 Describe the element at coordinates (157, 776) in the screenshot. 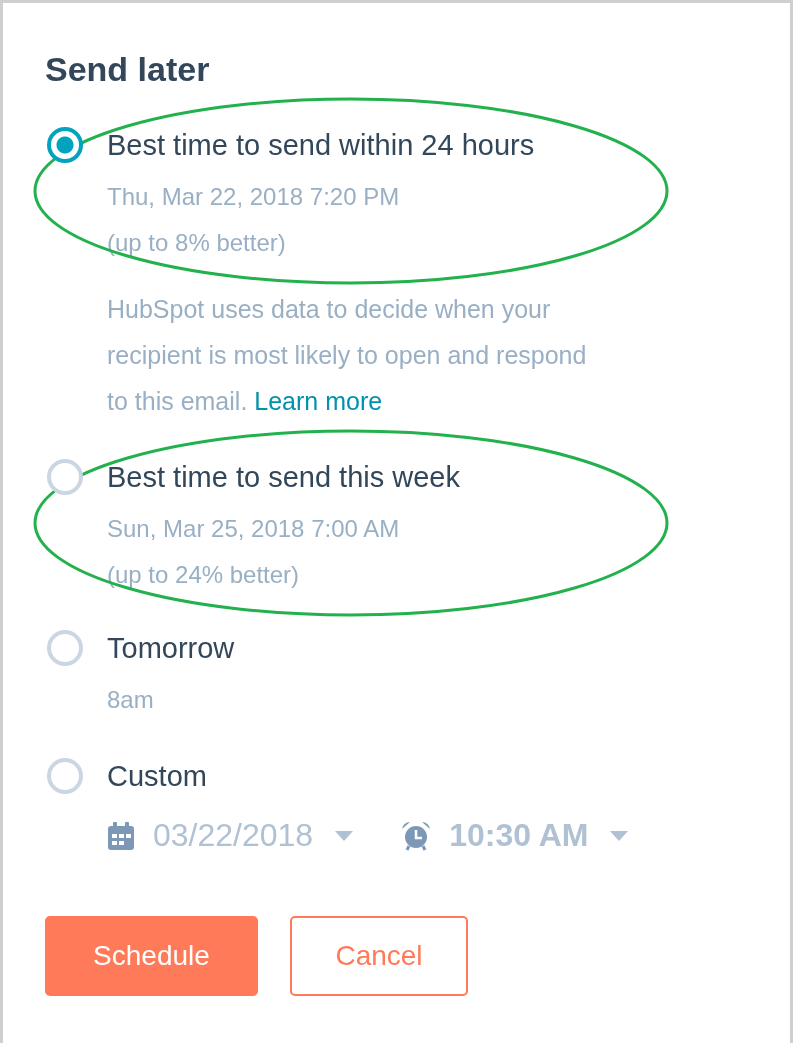

I see `option-label: Custom` at that location.